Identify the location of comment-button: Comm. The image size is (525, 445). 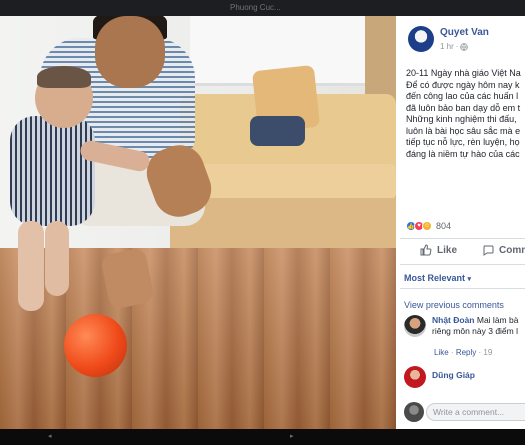
(503, 250).